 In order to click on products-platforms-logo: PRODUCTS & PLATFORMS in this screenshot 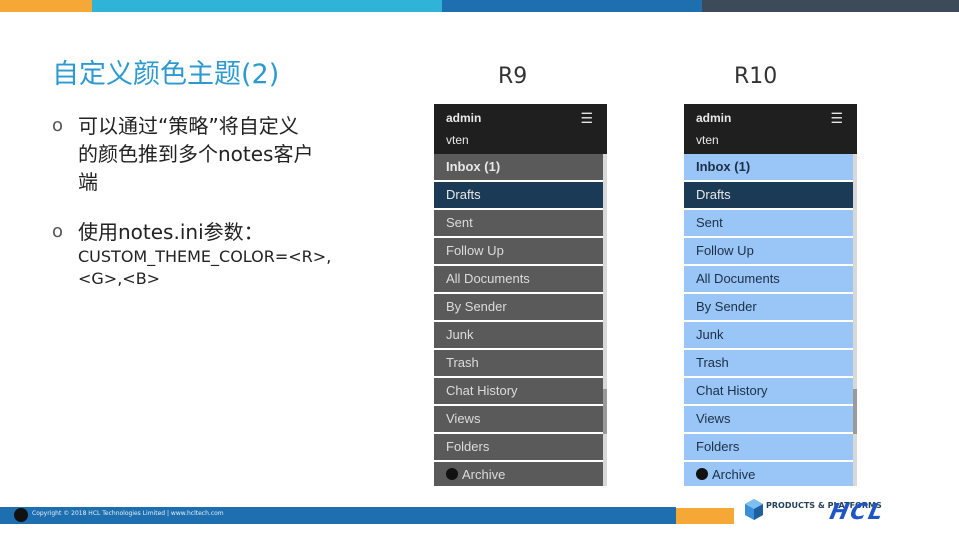, I will do `click(813, 513)`.